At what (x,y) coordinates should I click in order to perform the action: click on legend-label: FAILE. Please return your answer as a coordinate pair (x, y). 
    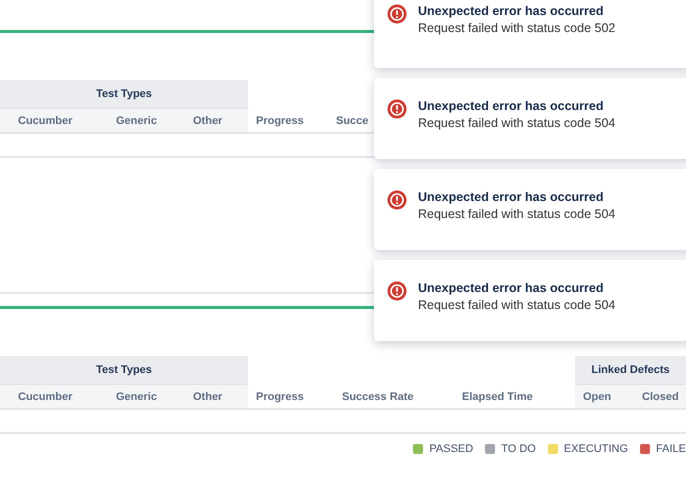
    Looking at the image, I should click on (671, 449).